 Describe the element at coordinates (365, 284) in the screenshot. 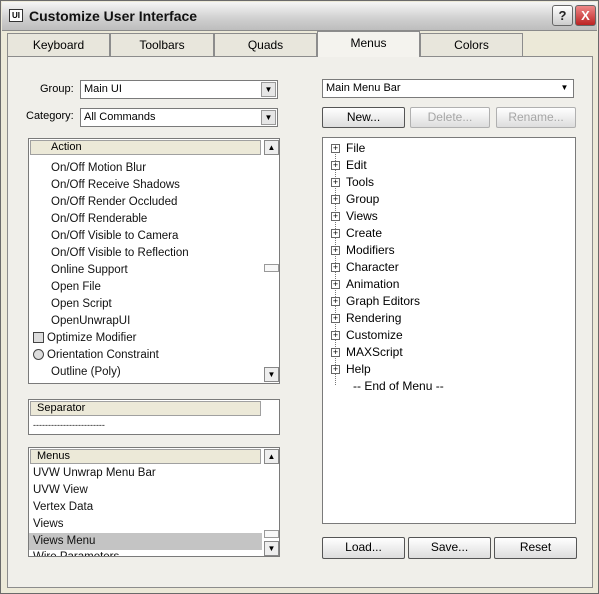

I see `tree-item-animation: + Animation` at that location.